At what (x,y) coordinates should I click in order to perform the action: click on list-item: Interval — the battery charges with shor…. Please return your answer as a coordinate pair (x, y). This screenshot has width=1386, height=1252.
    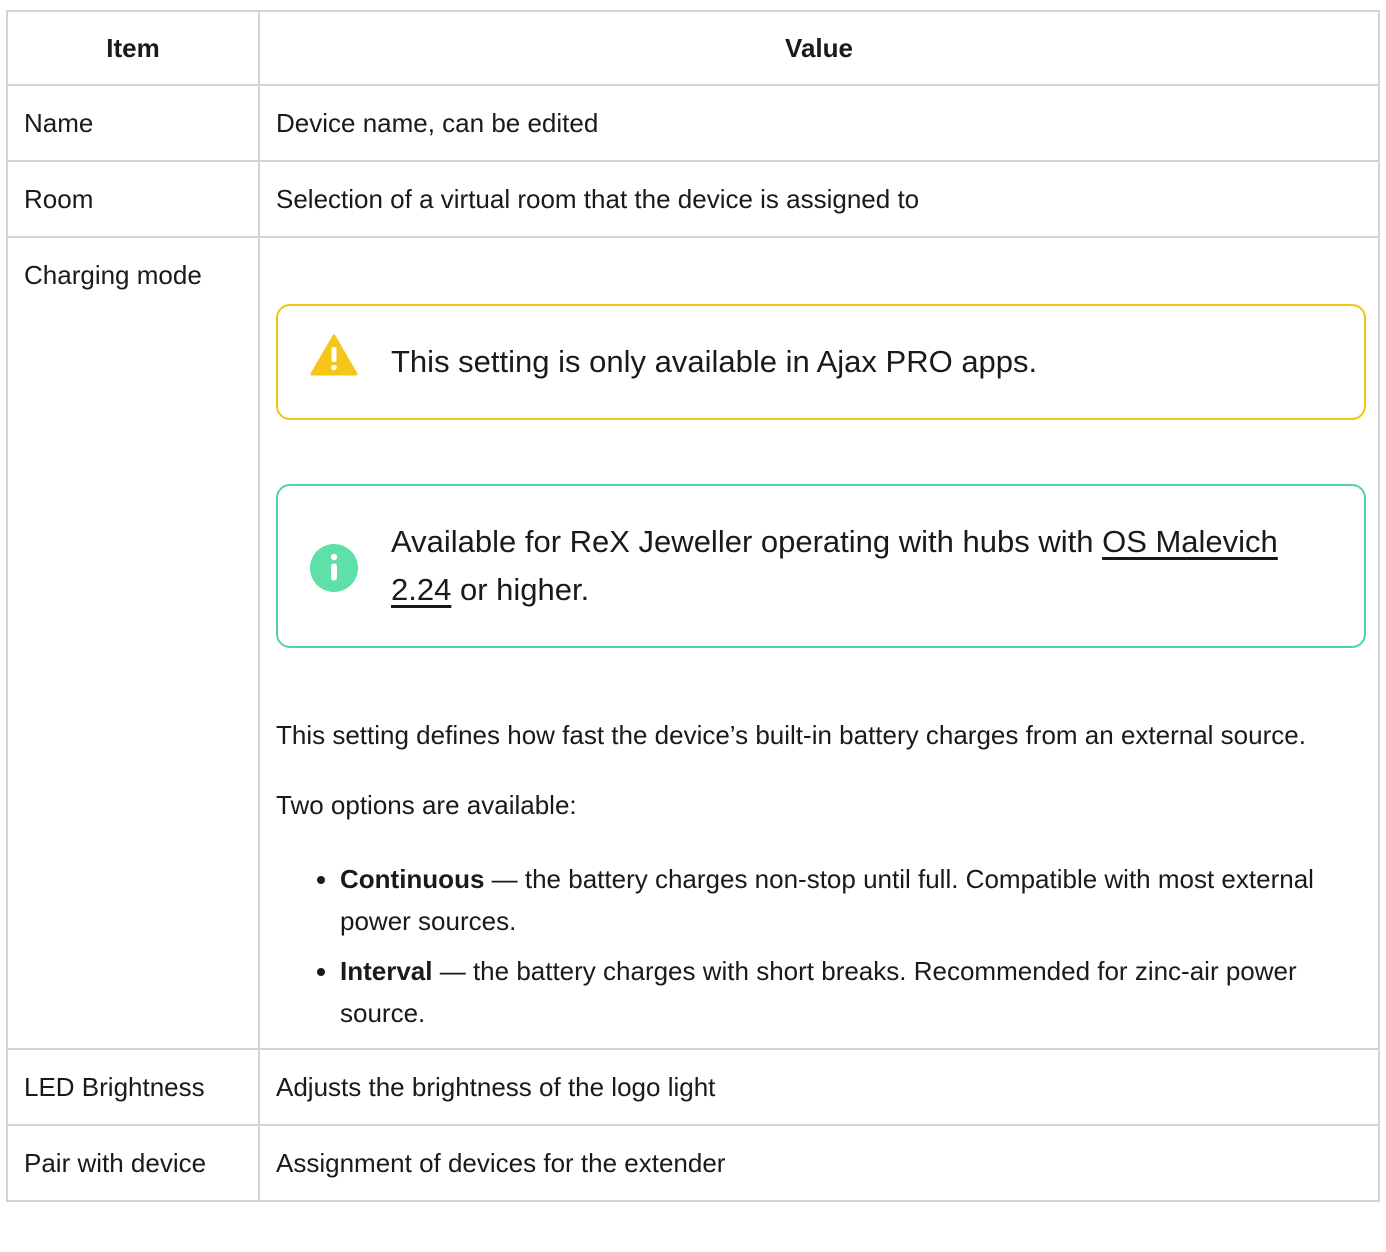
    Looking at the image, I should click on (851, 992).